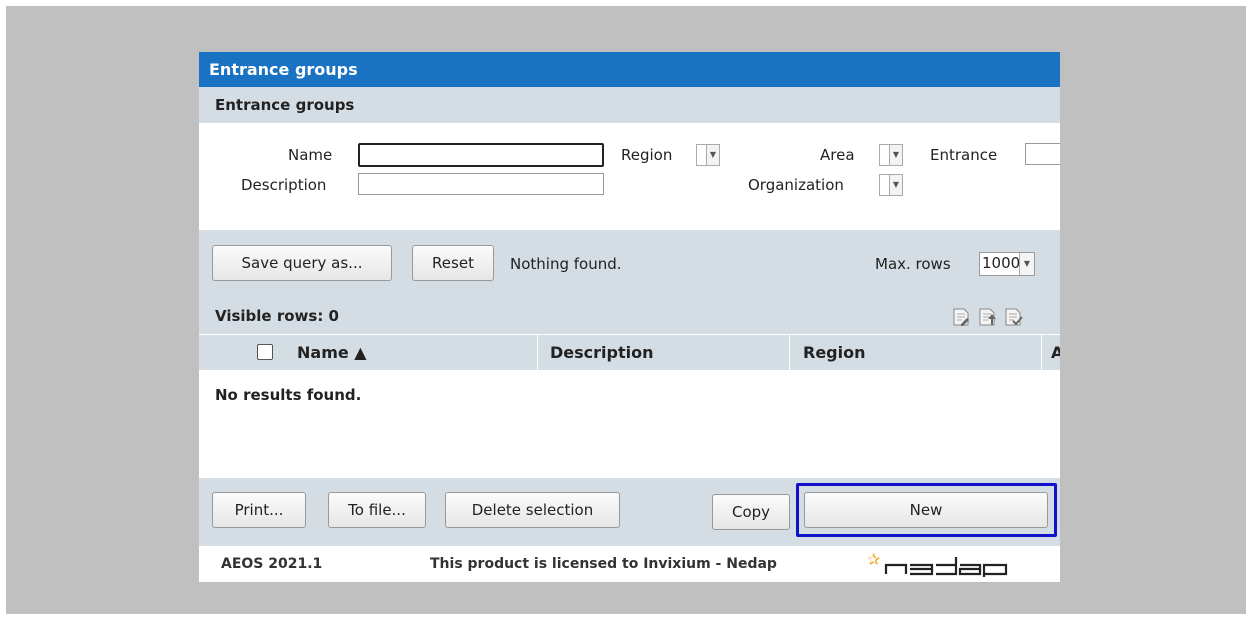 The height and width of the screenshot is (620, 1252). What do you see at coordinates (277, 316) in the screenshot?
I see `visible-rows-count: Visible rows: 0` at bounding box center [277, 316].